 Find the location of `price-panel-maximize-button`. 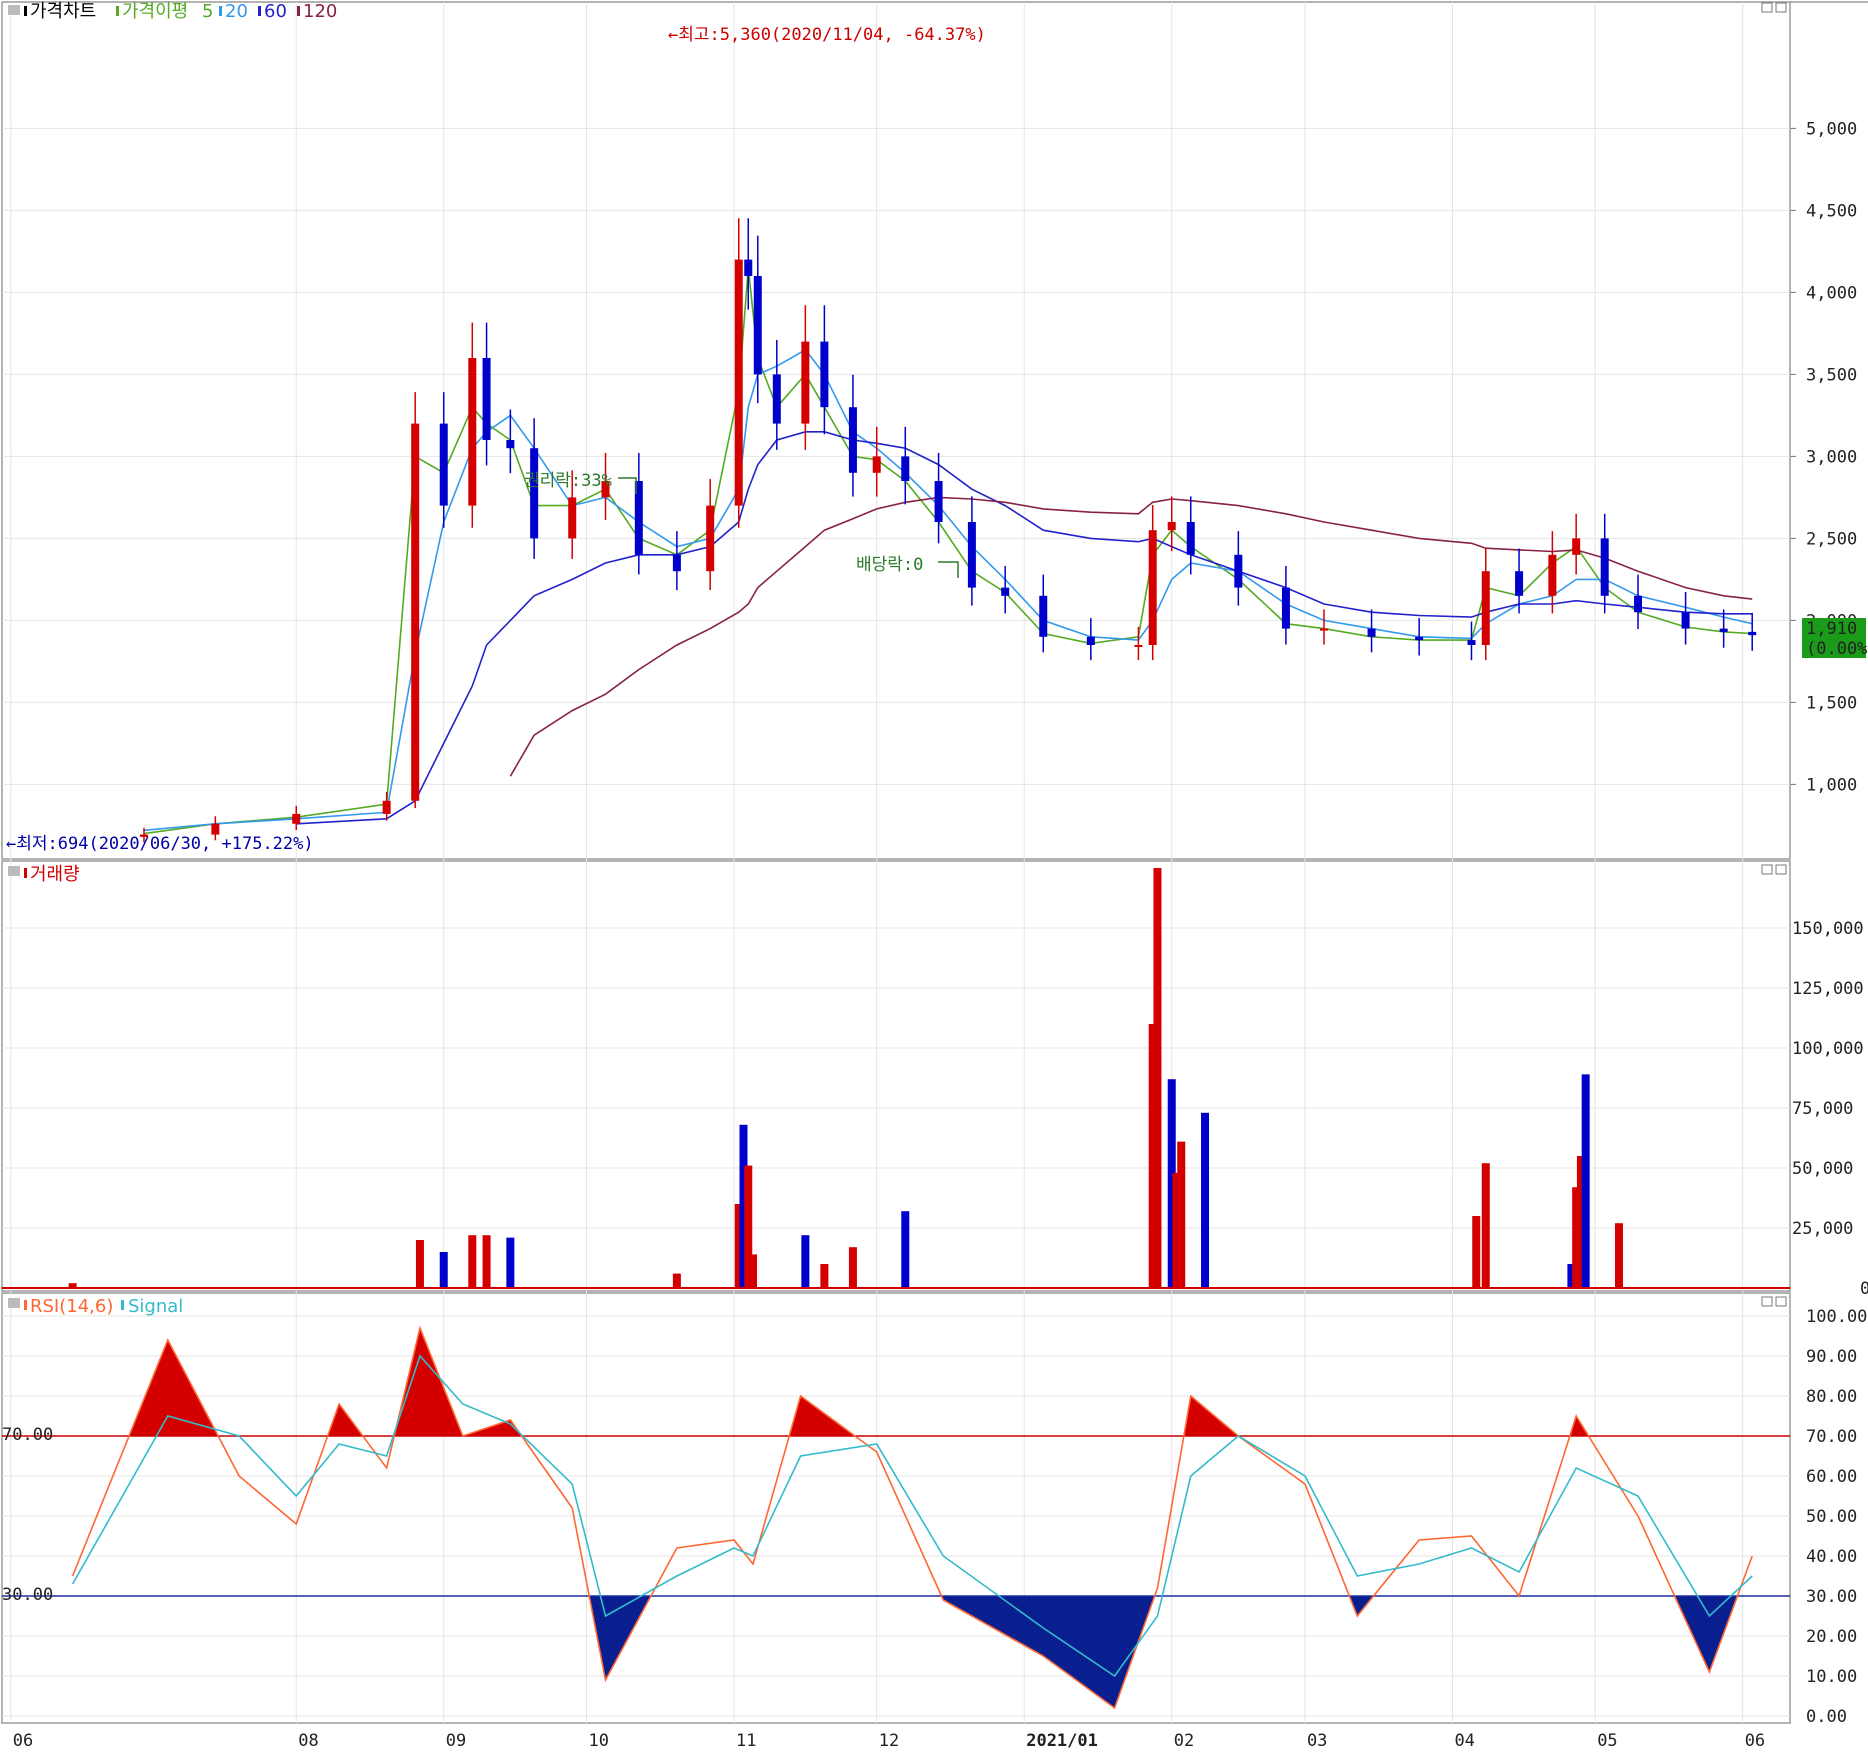

price-panel-maximize-button is located at coordinates (1767, 7).